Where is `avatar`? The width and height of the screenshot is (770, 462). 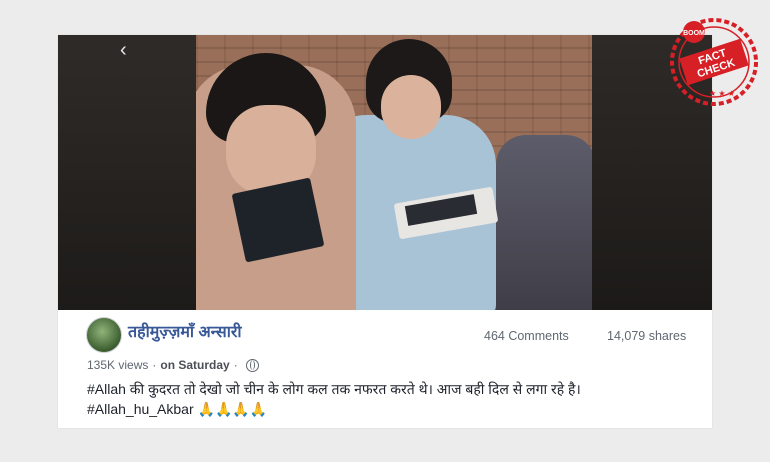 avatar is located at coordinates (104, 335).